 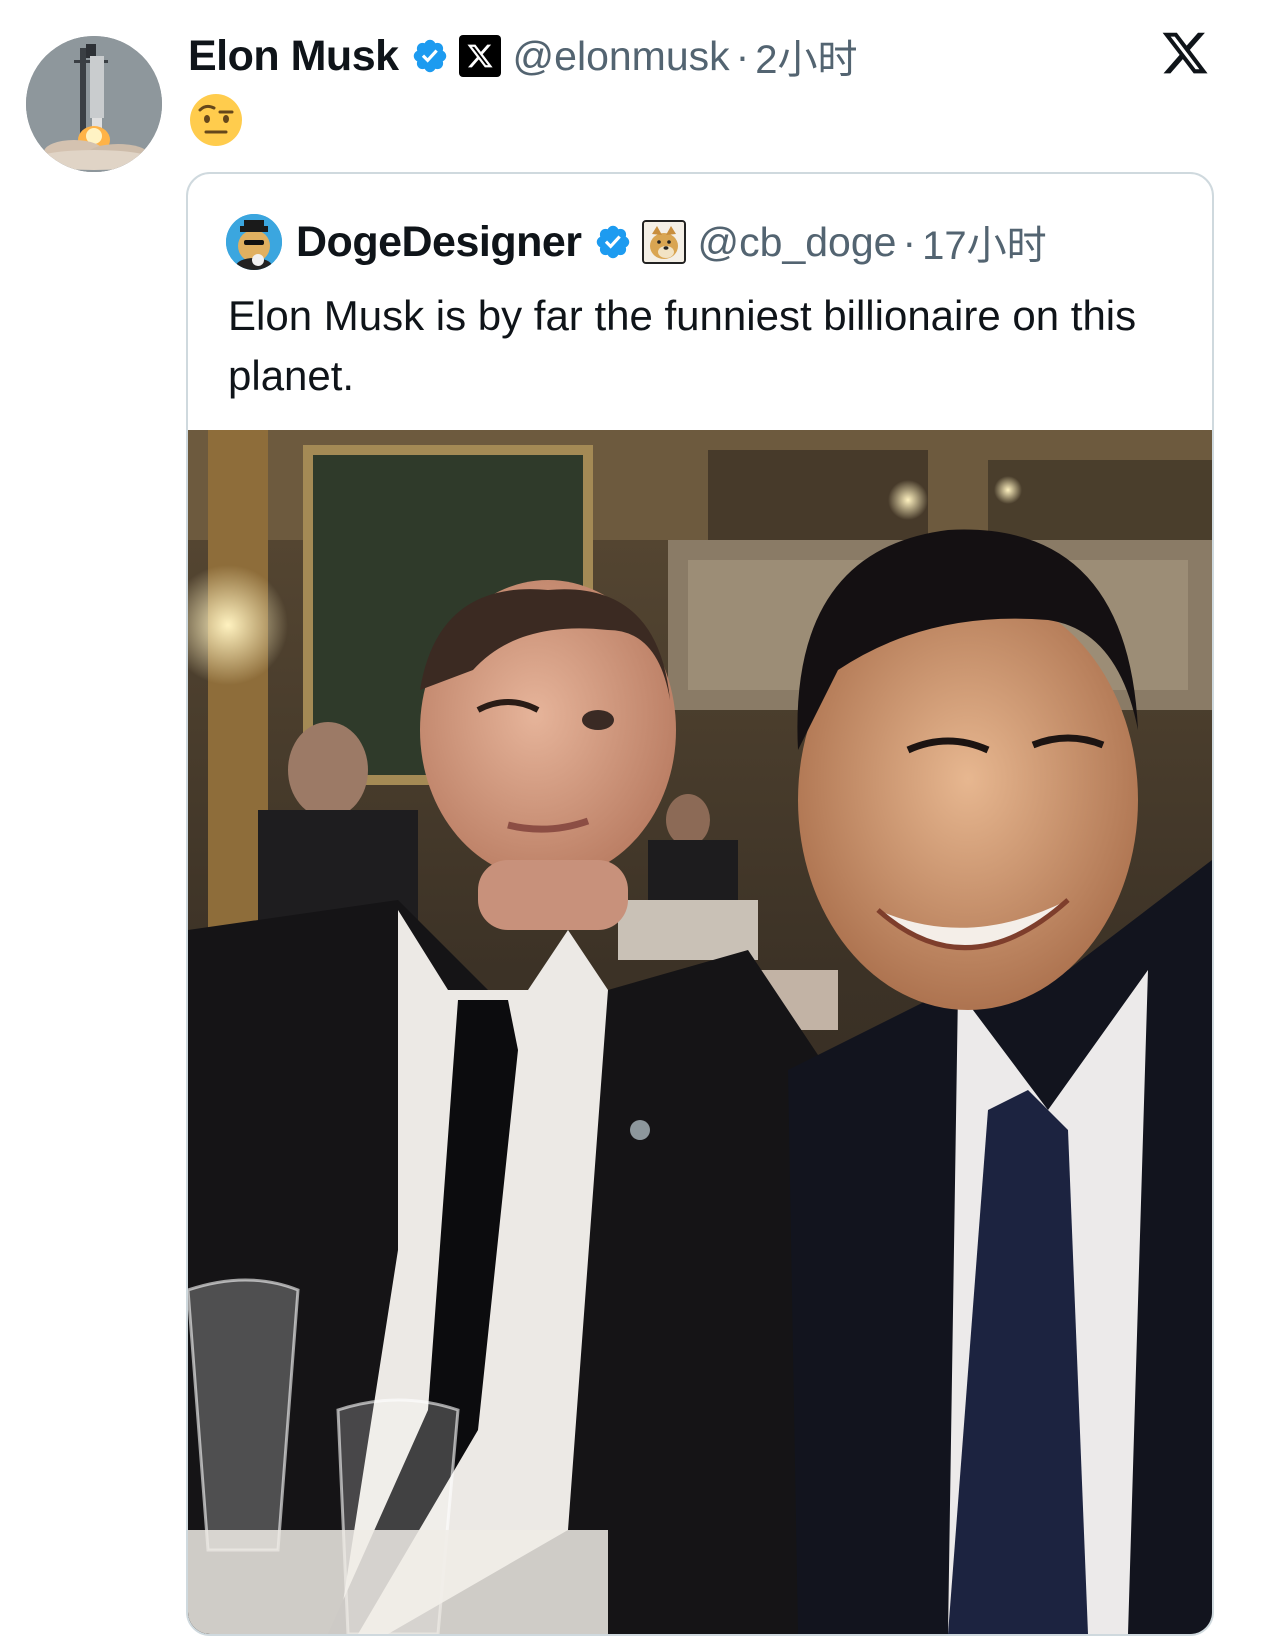 What do you see at coordinates (636, 242) in the screenshot?
I see `quoted-post-header: DogeDesigner @cb_doge · 17小时` at bounding box center [636, 242].